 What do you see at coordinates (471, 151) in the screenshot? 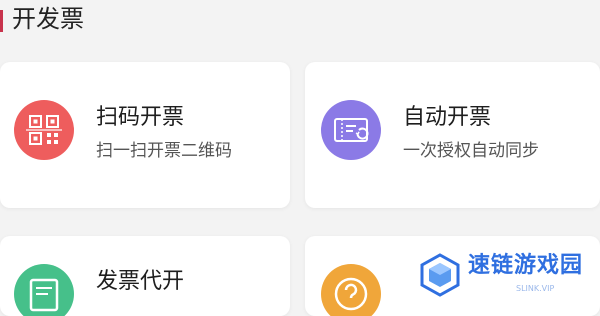
I see `card-subtitle: 一次授权自动同步` at bounding box center [471, 151].